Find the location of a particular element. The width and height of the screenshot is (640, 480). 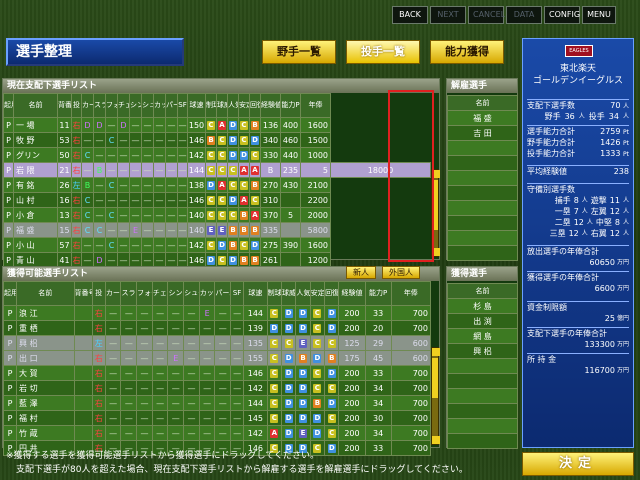

table-cell: 142 is located at coordinates (255, 388).